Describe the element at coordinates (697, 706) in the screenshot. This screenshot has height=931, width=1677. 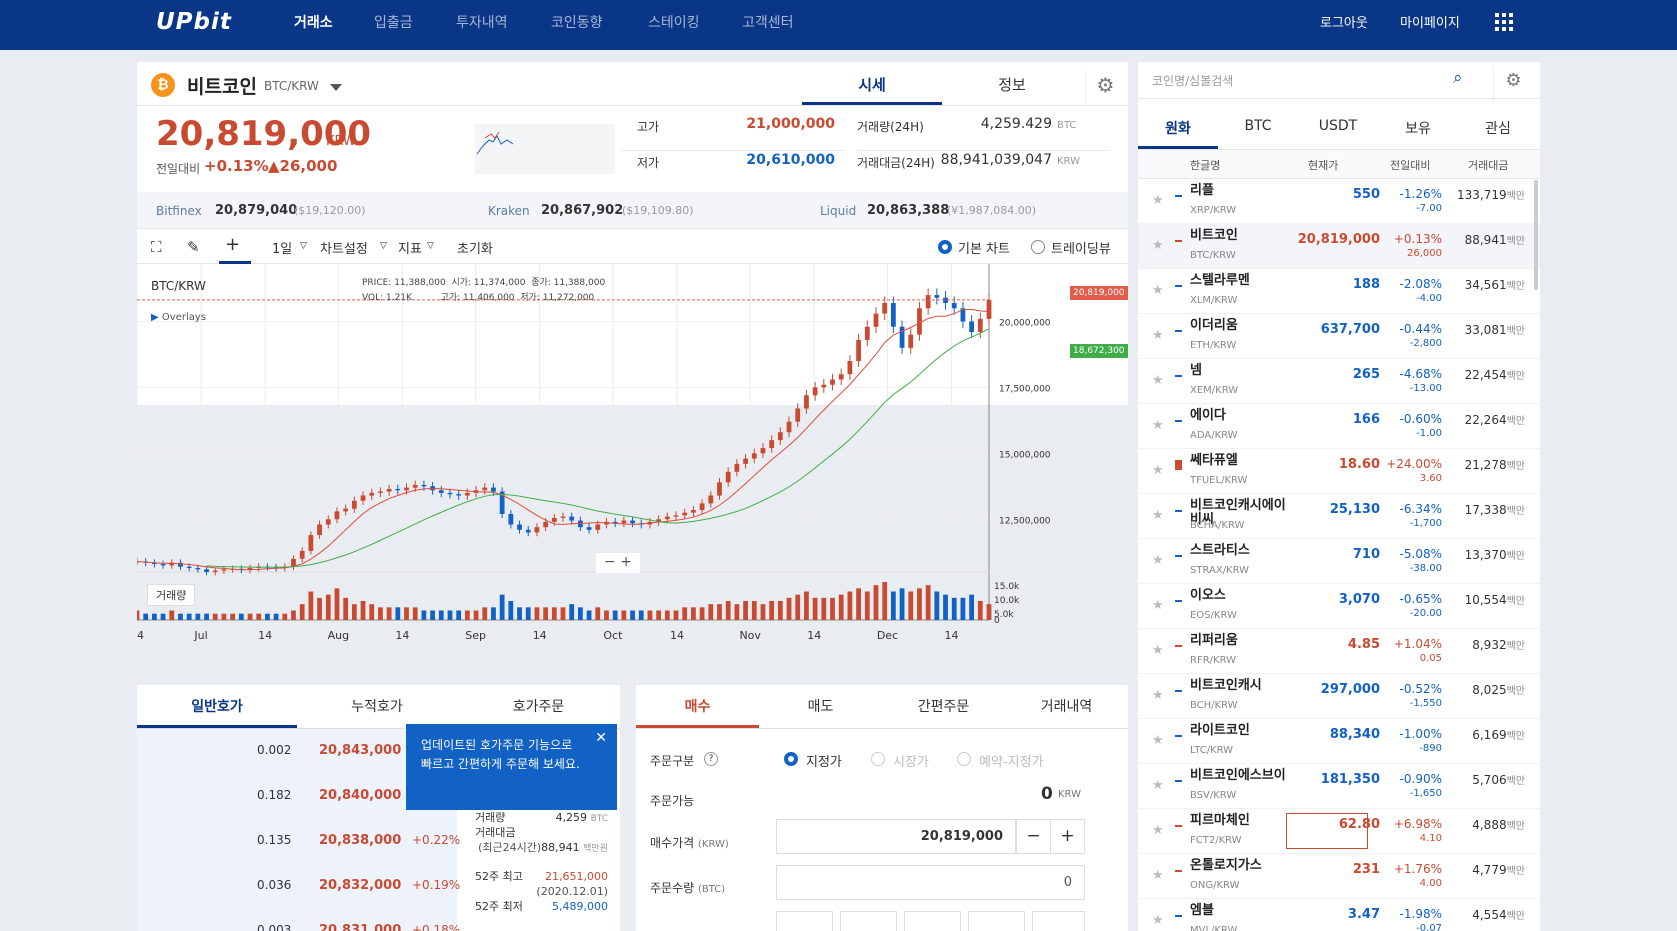
I see `tab-buy: 매수` at that location.